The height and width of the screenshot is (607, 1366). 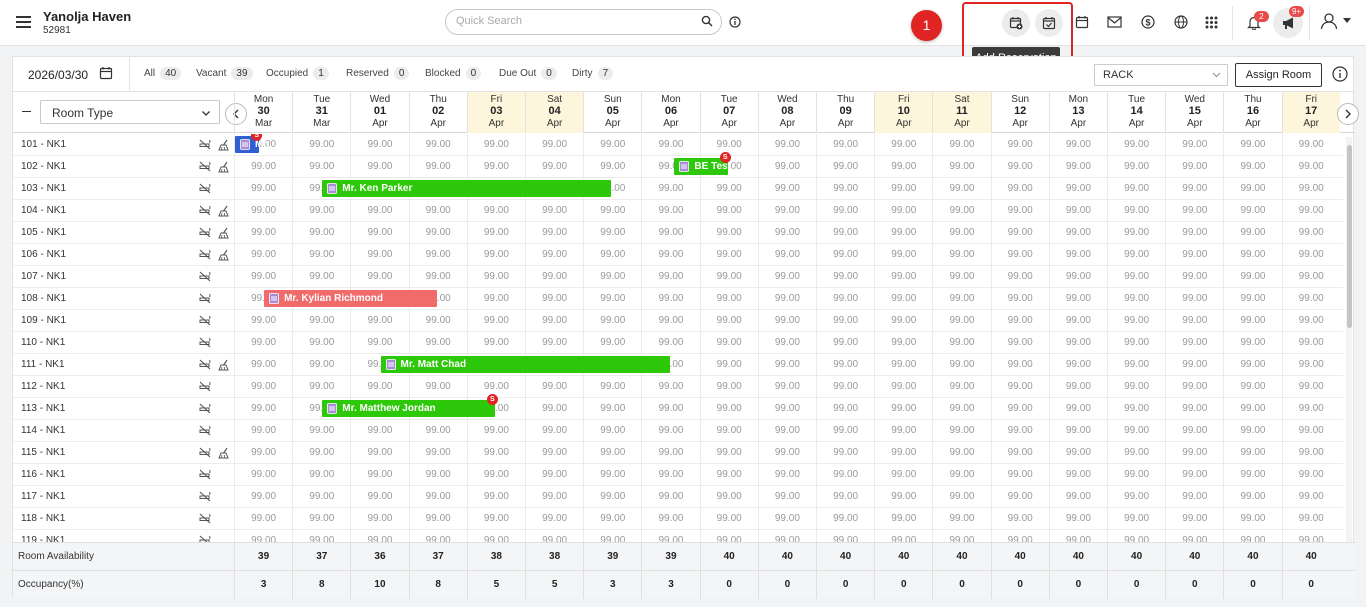 I want to click on reservation-bar: Mr. Ken Parker, so click(x=467, y=188).